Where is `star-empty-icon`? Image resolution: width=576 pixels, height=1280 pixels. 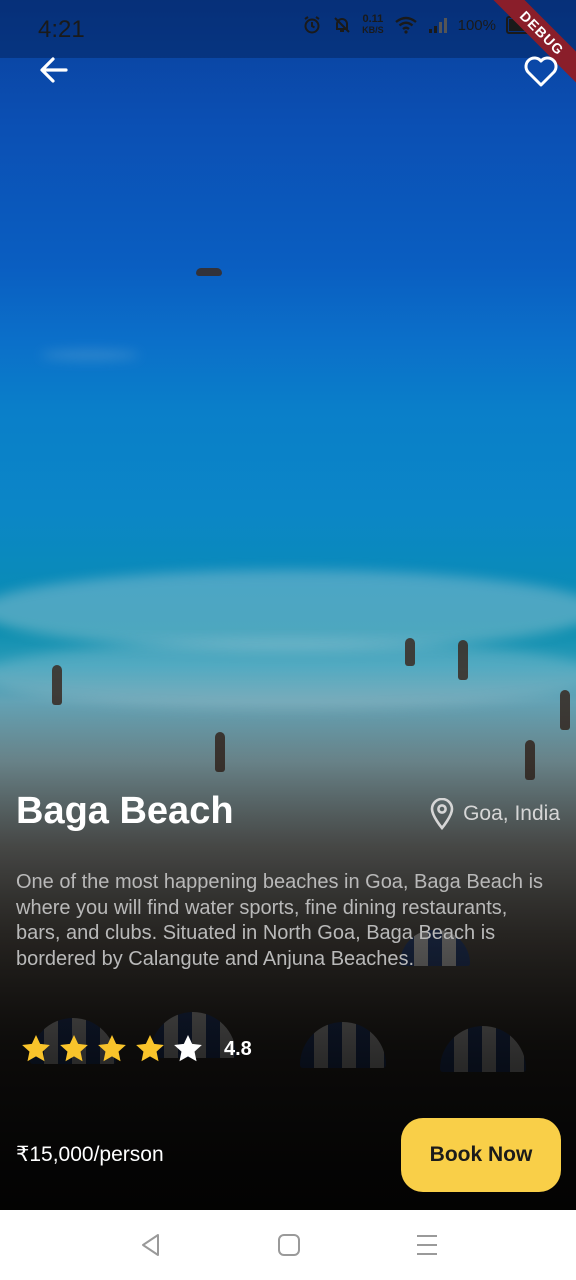
star-empty-icon is located at coordinates (188, 1048).